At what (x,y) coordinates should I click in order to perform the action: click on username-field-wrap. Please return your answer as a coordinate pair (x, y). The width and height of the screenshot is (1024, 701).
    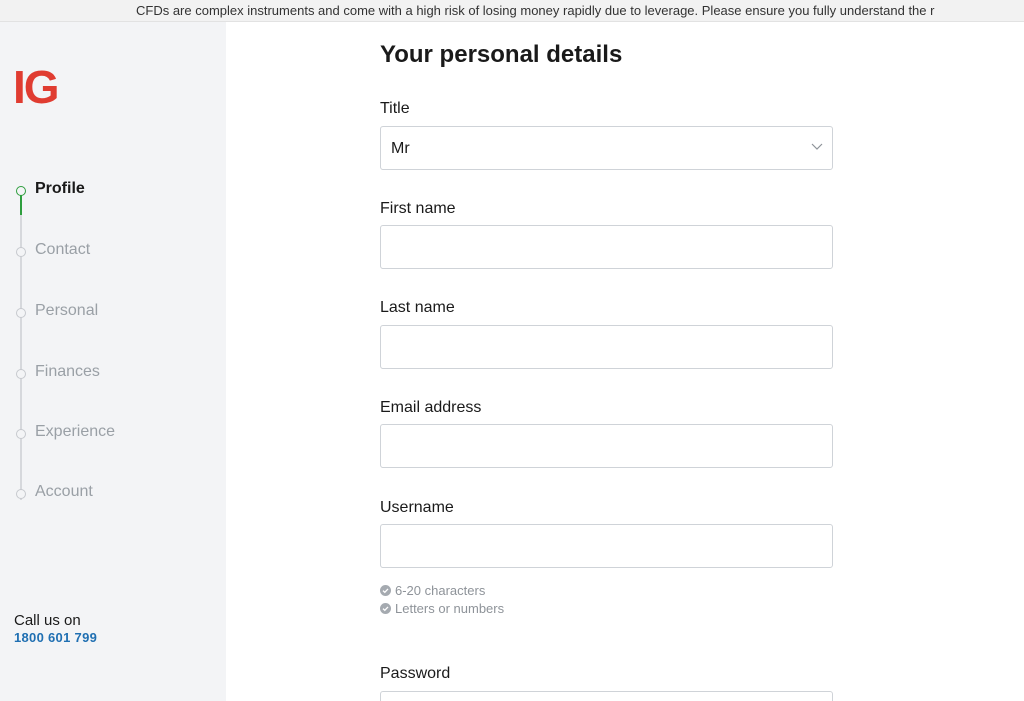
    Looking at the image, I should click on (606, 546).